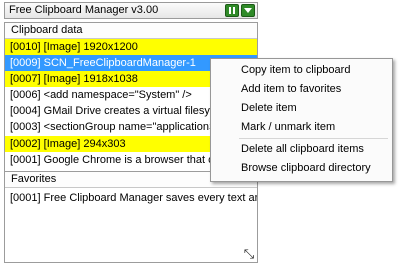 This screenshot has width=400, height=266. I want to click on menu-item-copy-to-clipboard: Copy item to clipboard, so click(301, 70).